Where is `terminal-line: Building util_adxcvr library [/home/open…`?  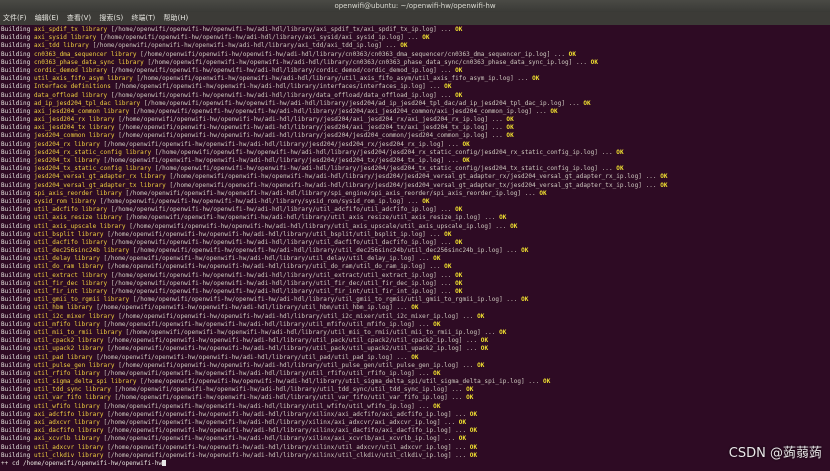 terminal-line: Building util_adxcvr library [/home/open… is located at coordinates (415, 448).